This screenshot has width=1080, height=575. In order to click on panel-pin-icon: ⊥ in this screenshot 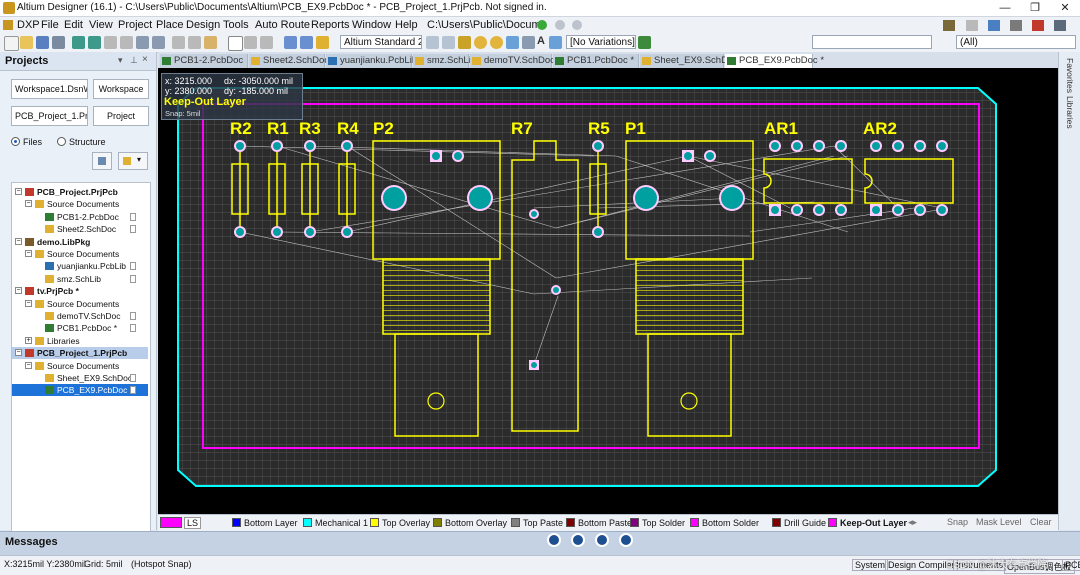, I will do `click(134, 60)`.